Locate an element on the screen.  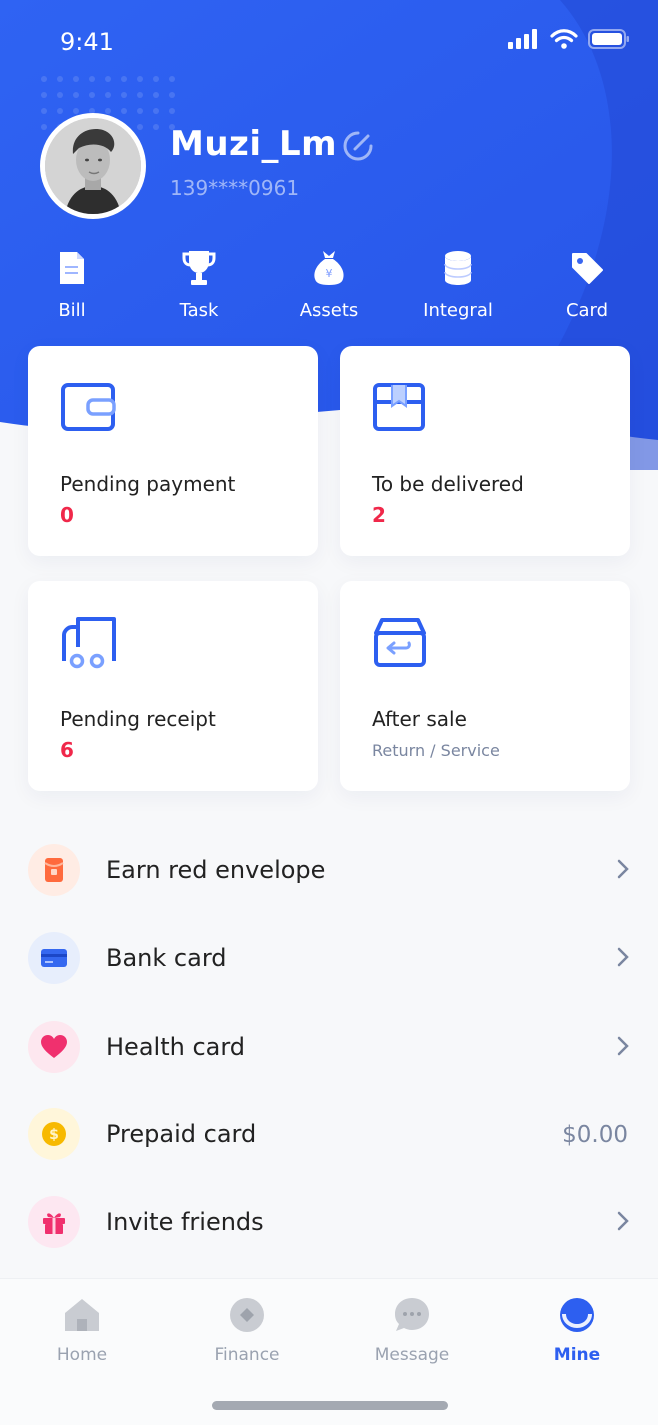
avatar-photo is located at coordinates (93, 166).